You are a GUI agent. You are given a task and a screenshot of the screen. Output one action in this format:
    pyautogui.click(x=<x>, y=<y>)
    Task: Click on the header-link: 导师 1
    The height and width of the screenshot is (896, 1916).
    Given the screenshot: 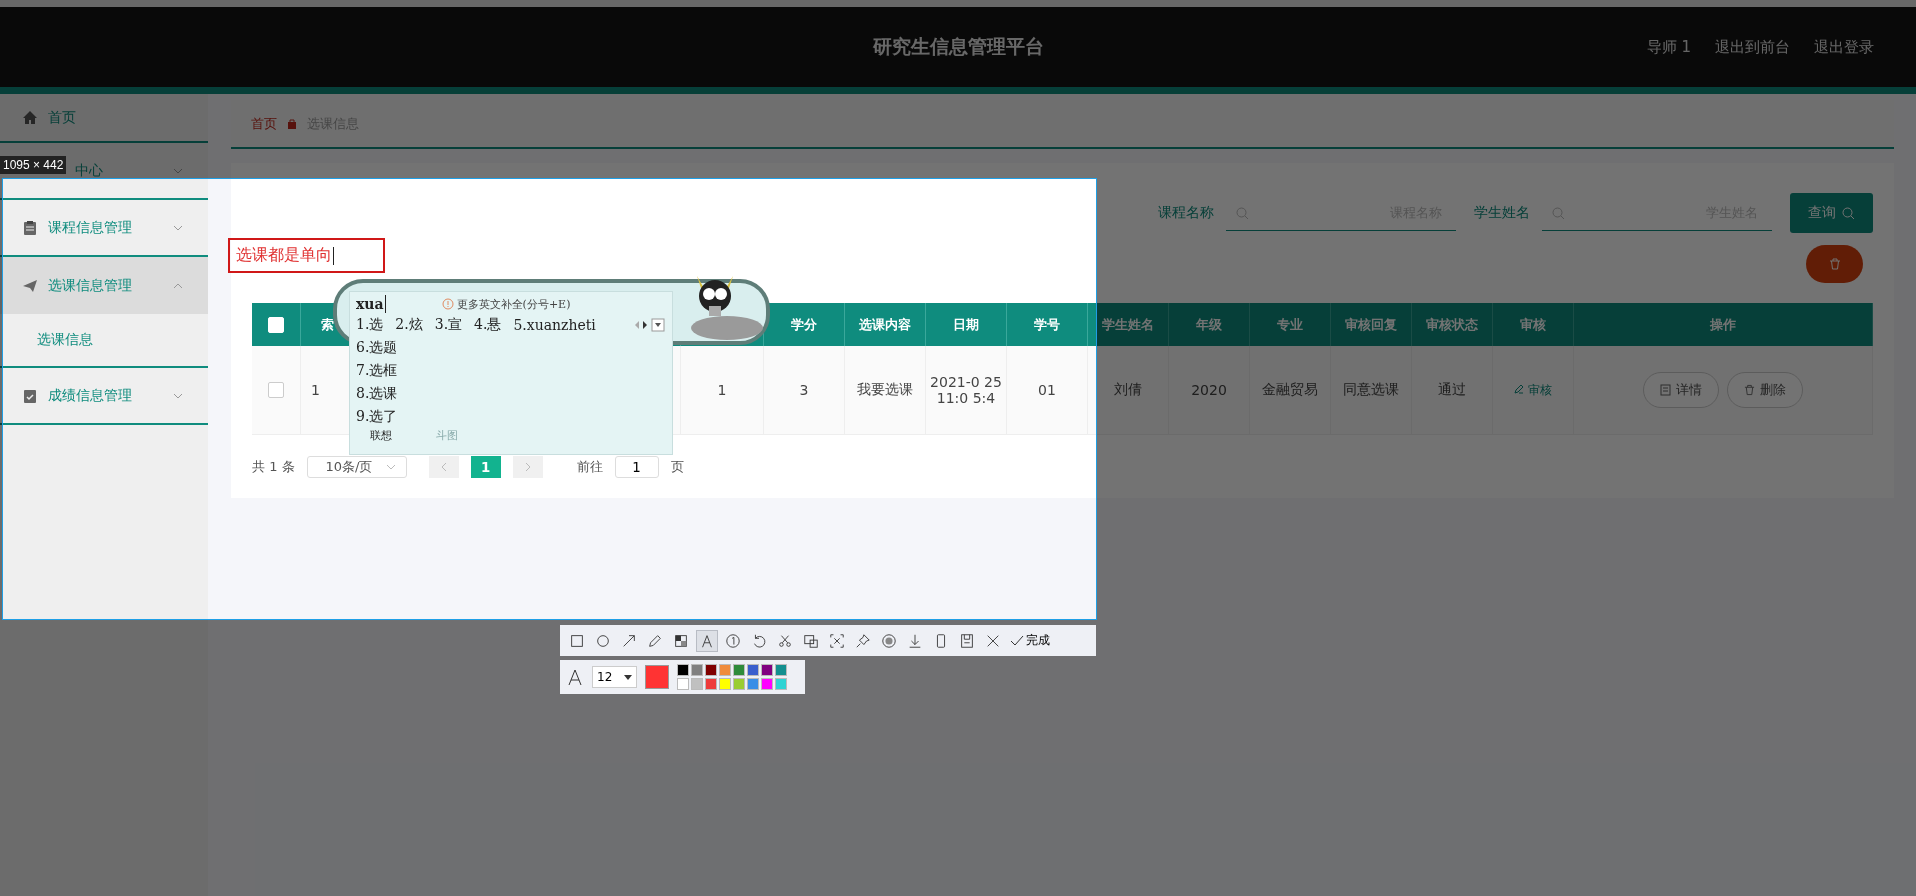 What is the action you would take?
    pyautogui.click(x=1668, y=47)
    